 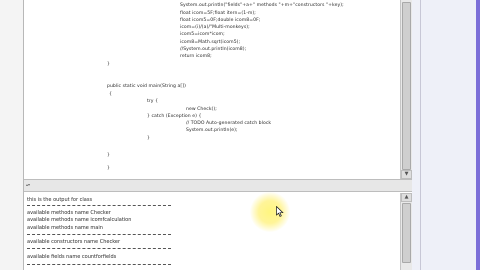 What do you see at coordinates (60, 200) in the screenshot?
I see `output-line: this is the output for class` at bounding box center [60, 200].